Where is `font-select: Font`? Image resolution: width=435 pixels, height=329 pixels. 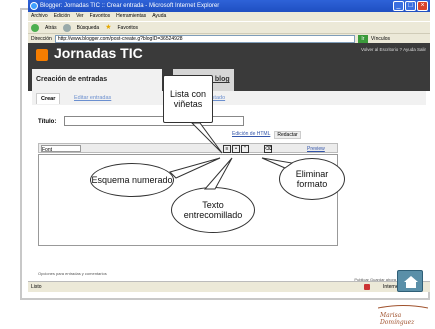
font-select: Font is located at coordinates (61, 149).